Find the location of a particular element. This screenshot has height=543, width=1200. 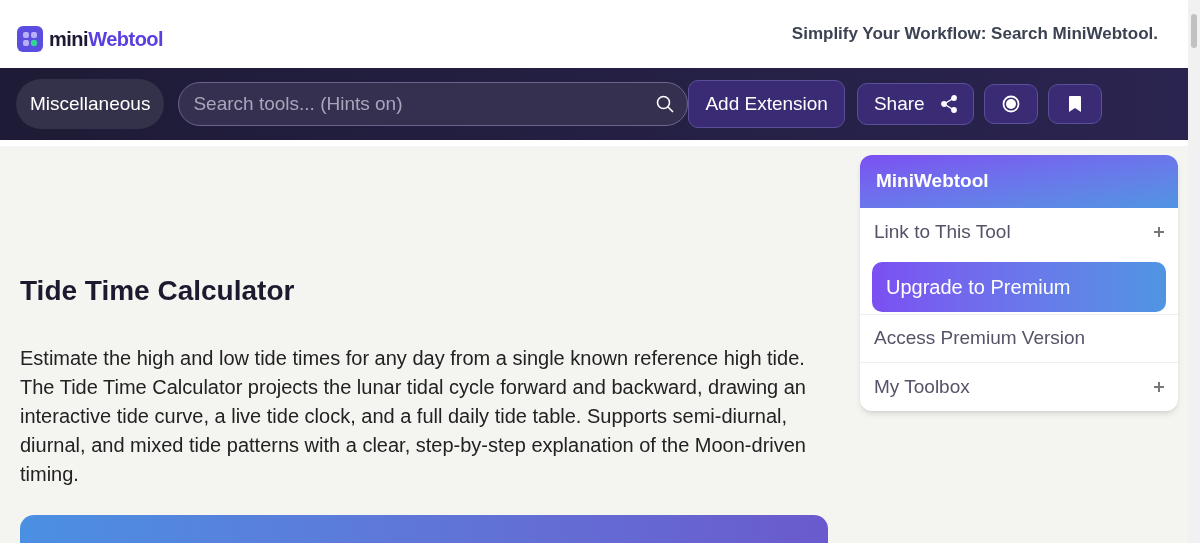

site-logo: miniWebtool is located at coordinates (106, 39).